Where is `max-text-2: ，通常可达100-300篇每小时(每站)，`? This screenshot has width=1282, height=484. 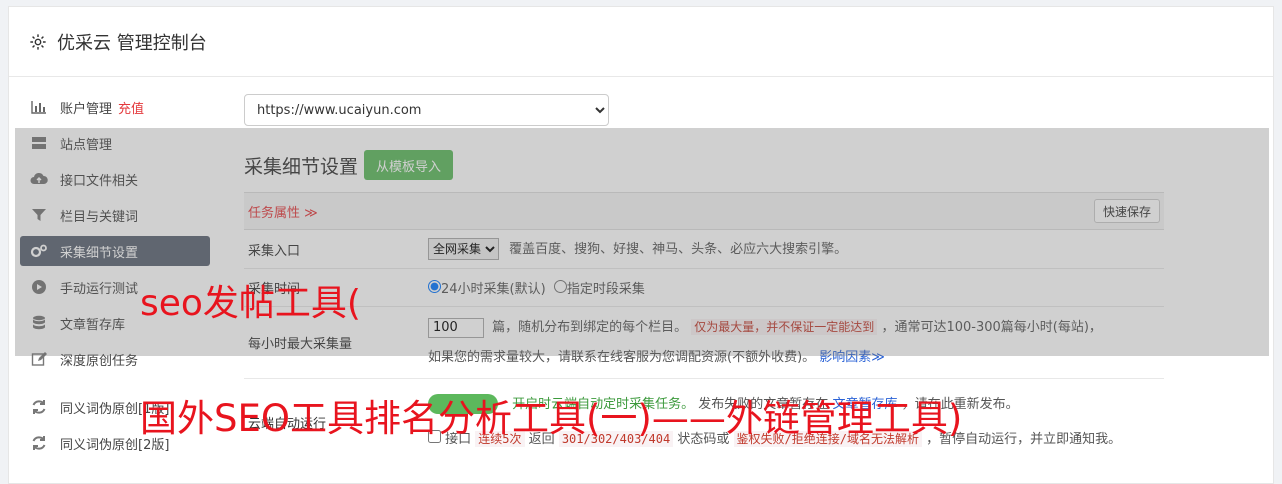 max-text-2: ，通常可达100-300篇每小时(每站)， is located at coordinates (991, 327).